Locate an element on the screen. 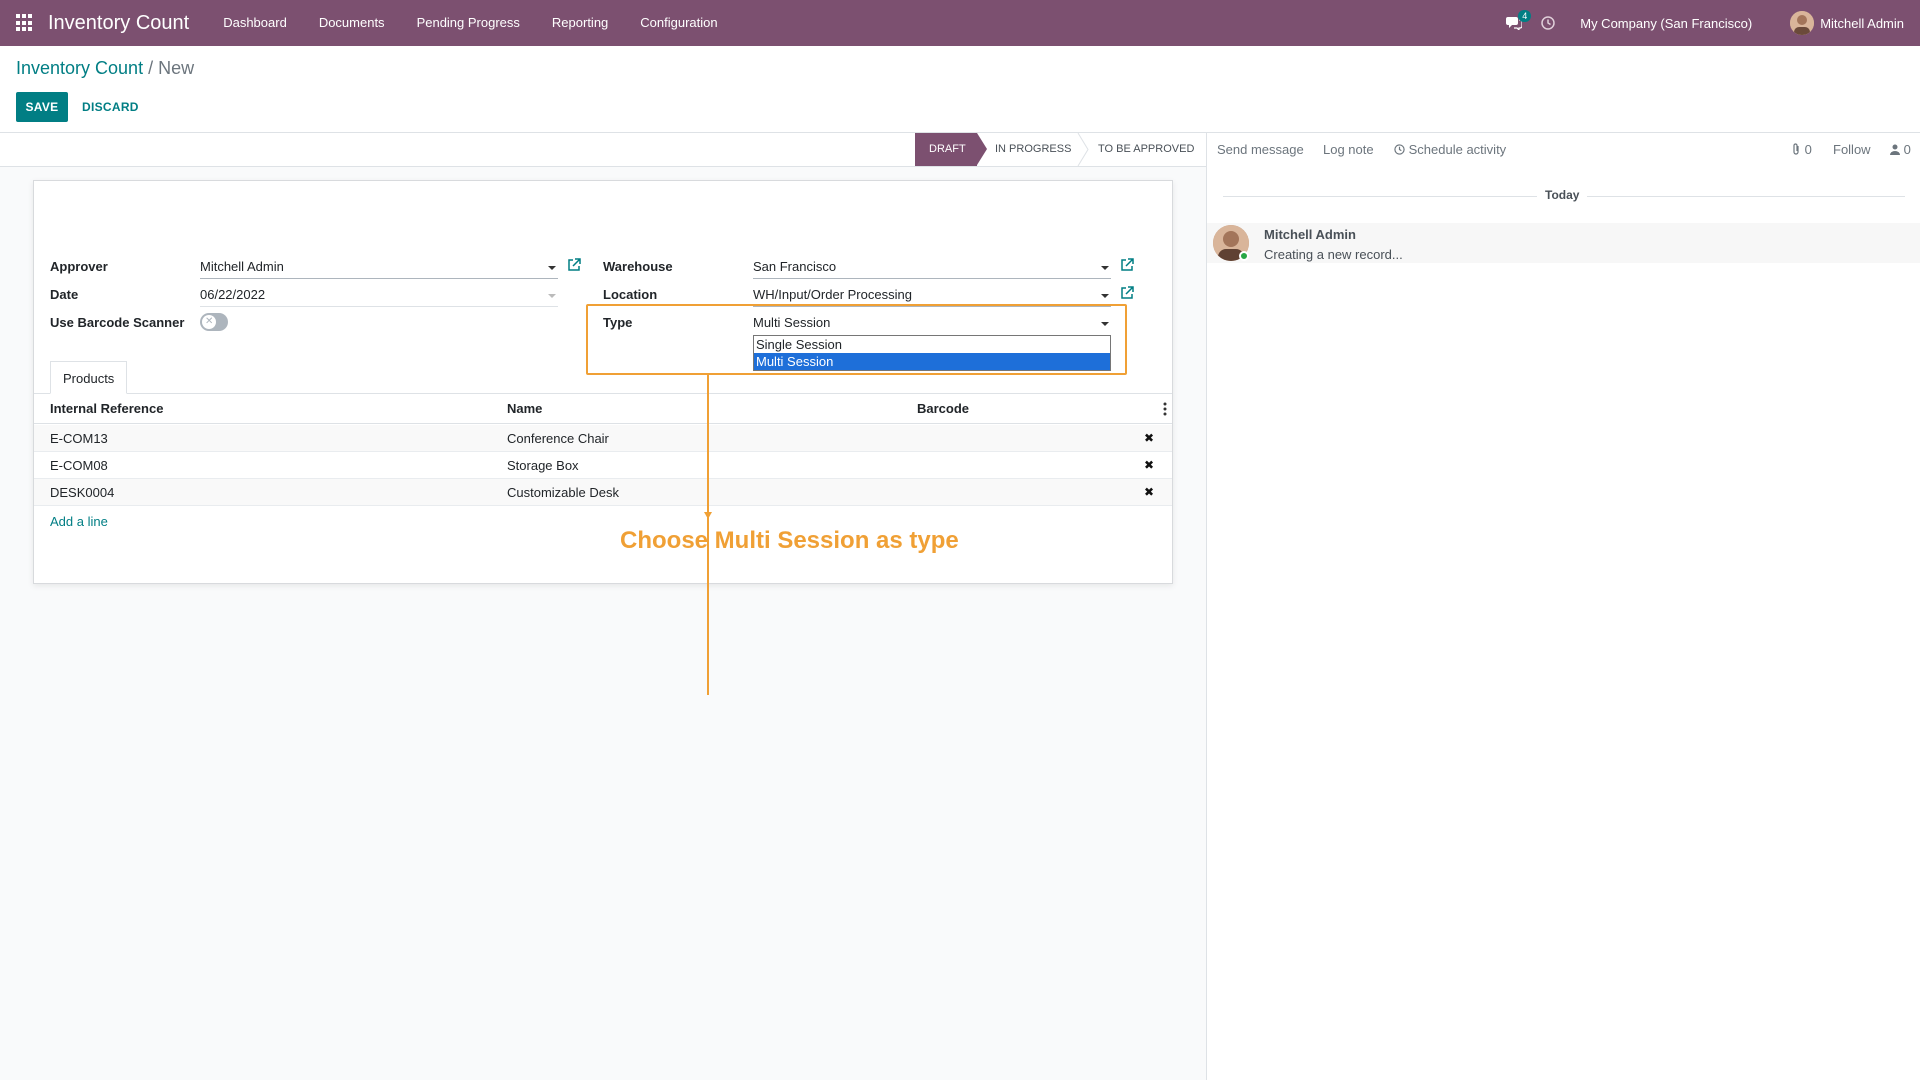 The width and height of the screenshot is (1920, 1080). column-barcode: Barcode is located at coordinates (943, 409).